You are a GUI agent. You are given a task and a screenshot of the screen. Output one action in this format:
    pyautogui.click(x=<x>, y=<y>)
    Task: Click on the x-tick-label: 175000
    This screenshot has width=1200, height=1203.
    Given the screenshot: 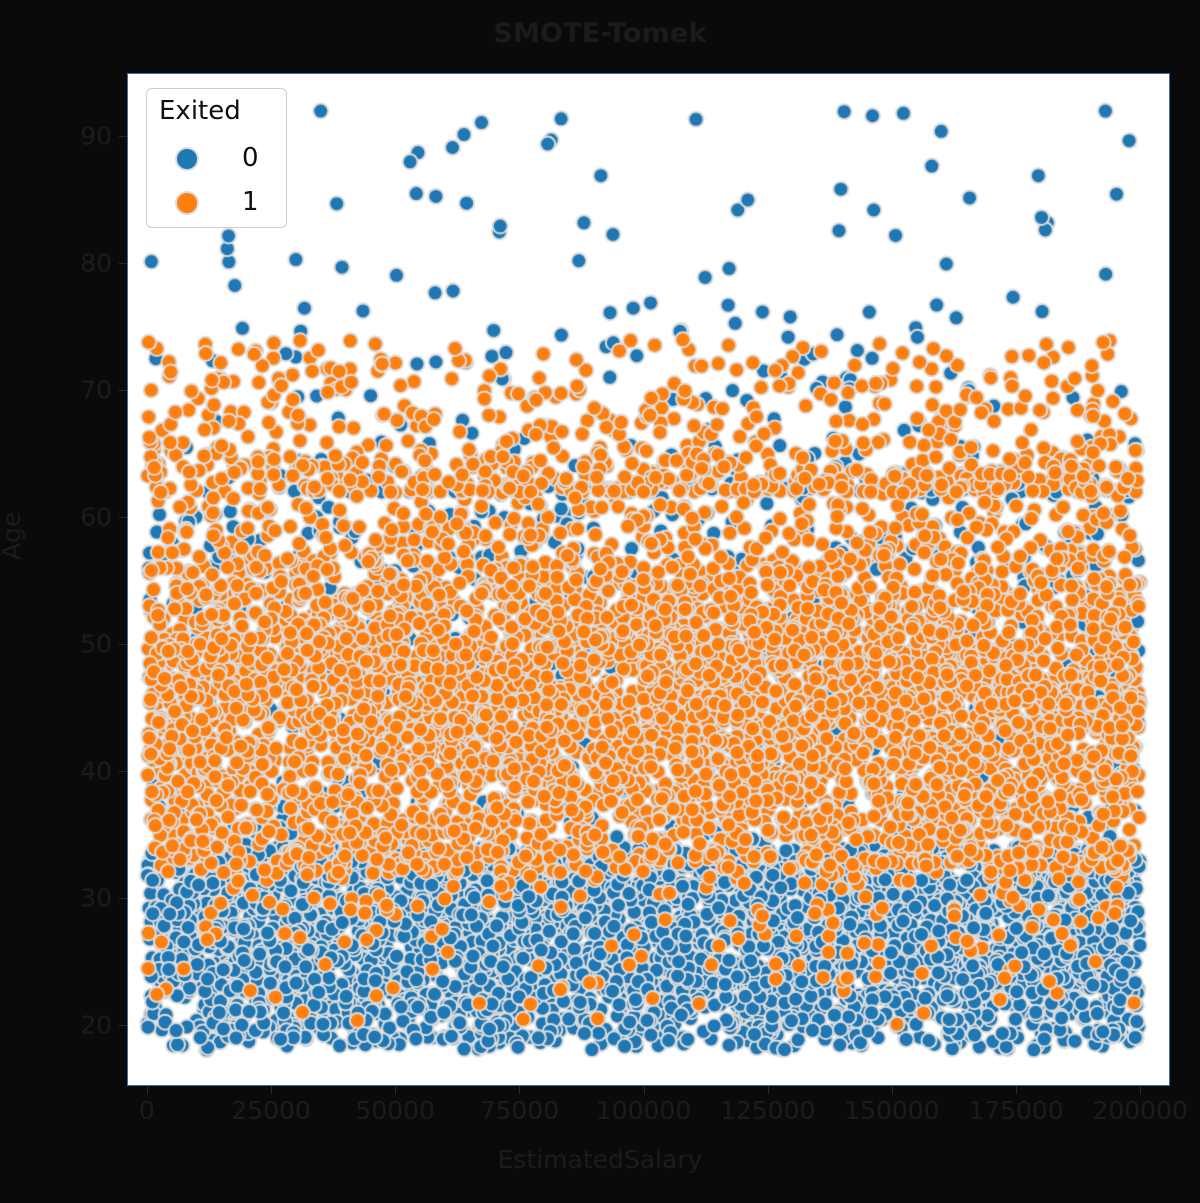 What is the action you would take?
    pyautogui.click(x=1016, y=1110)
    